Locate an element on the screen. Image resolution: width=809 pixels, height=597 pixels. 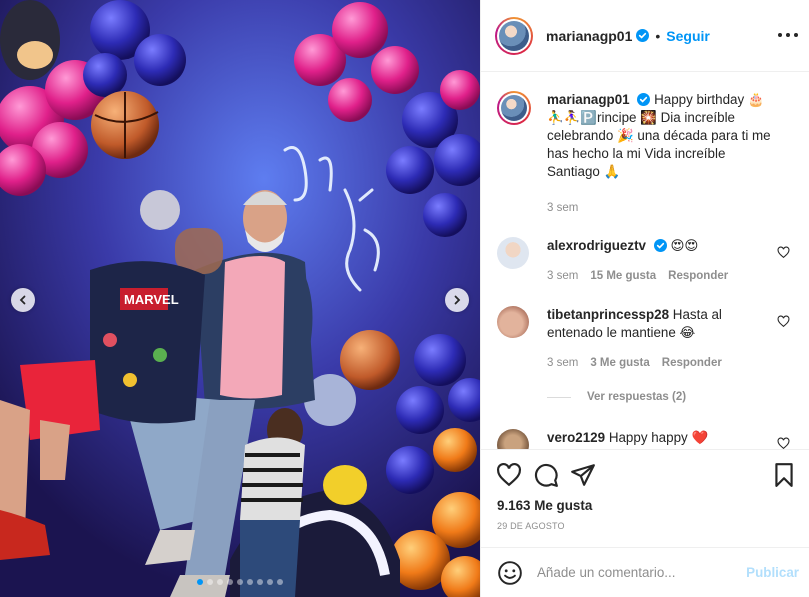
caption-author-avatar is located at coordinates (514, 108).